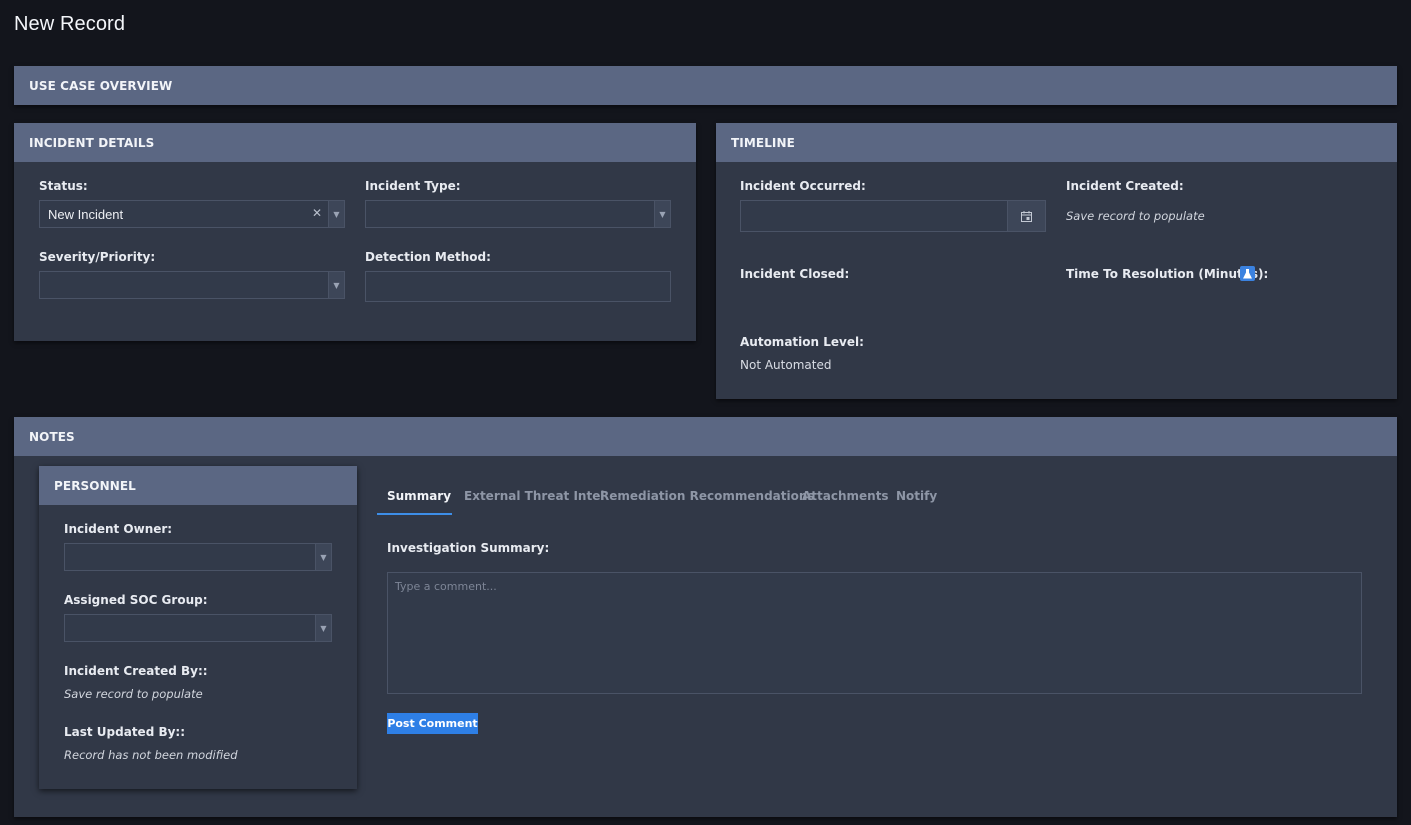 The width and height of the screenshot is (1411, 825). What do you see at coordinates (707, 496) in the screenshot?
I see `tab-remediation-recommendations: Remediation Recommendations` at bounding box center [707, 496].